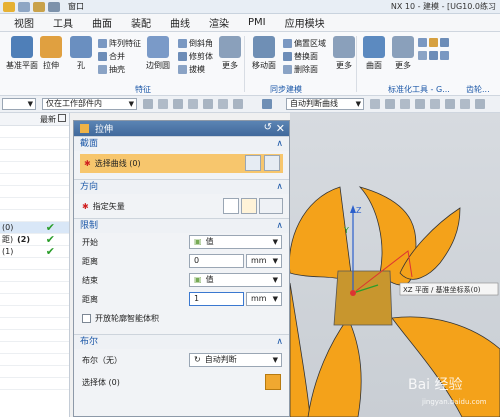 The image size is (500, 417). What do you see at coordinates (253, 163) in the screenshot?
I see `sketch-section-icon` at bounding box center [253, 163].